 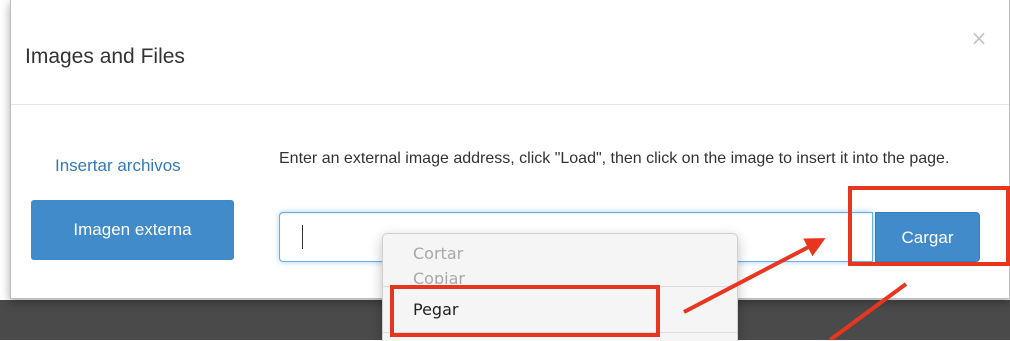 I want to click on highlight-box-paste, so click(x=525, y=311).